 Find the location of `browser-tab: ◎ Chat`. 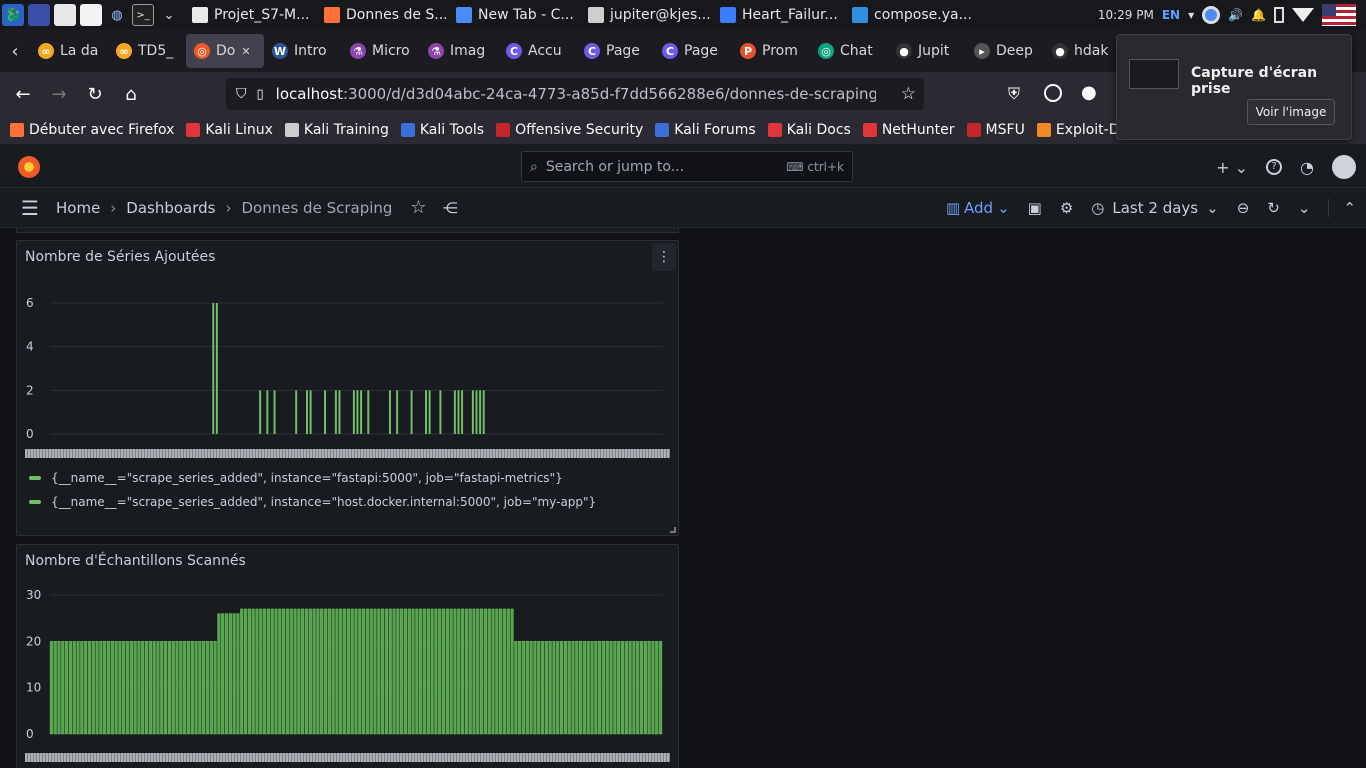

browser-tab: ◎ Chat is located at coordinates (849, 51).